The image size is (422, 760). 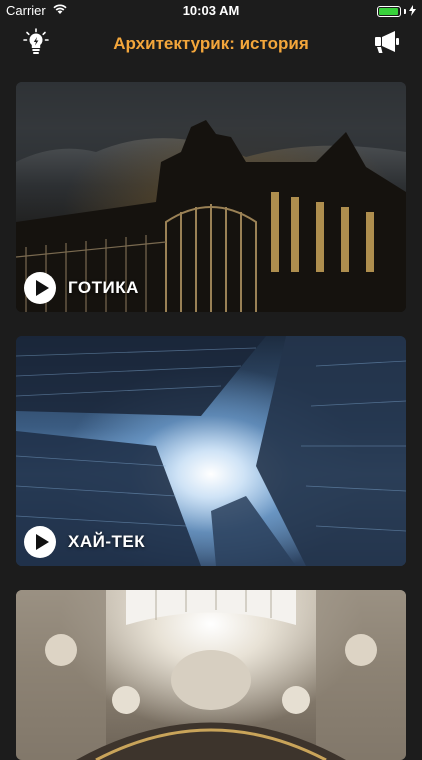 I want to click on battery-icon, so click(x=389, y=11).